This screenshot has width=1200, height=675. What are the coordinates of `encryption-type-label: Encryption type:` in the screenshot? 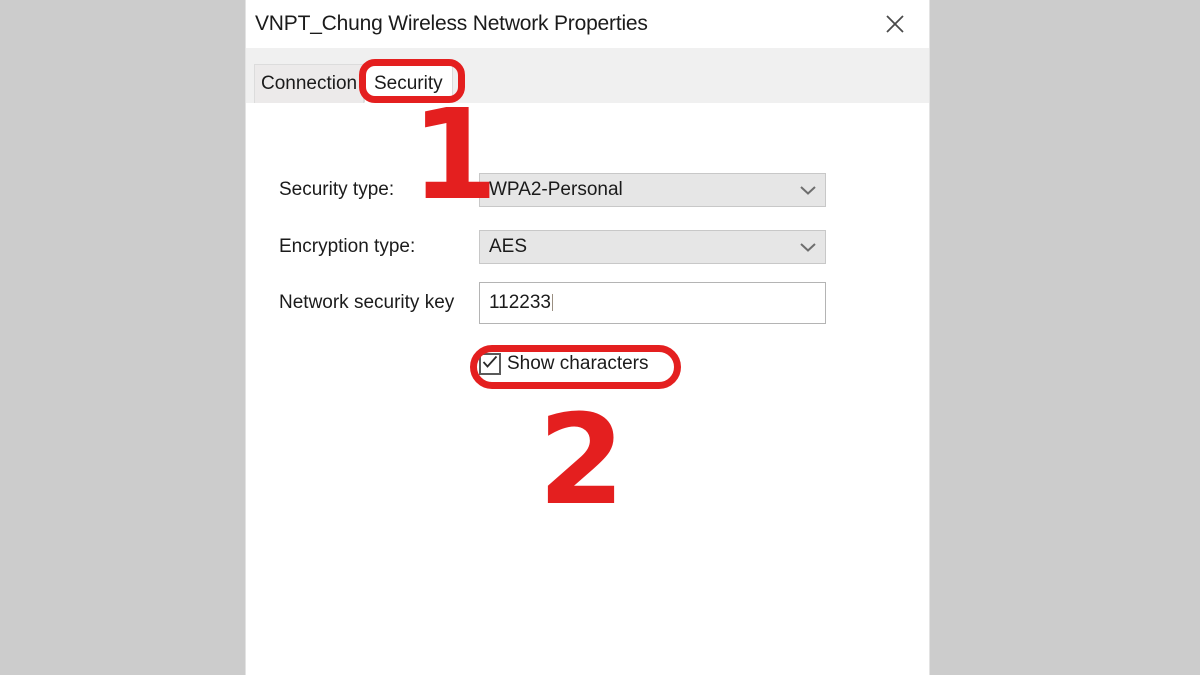 It's located at (347, 246).